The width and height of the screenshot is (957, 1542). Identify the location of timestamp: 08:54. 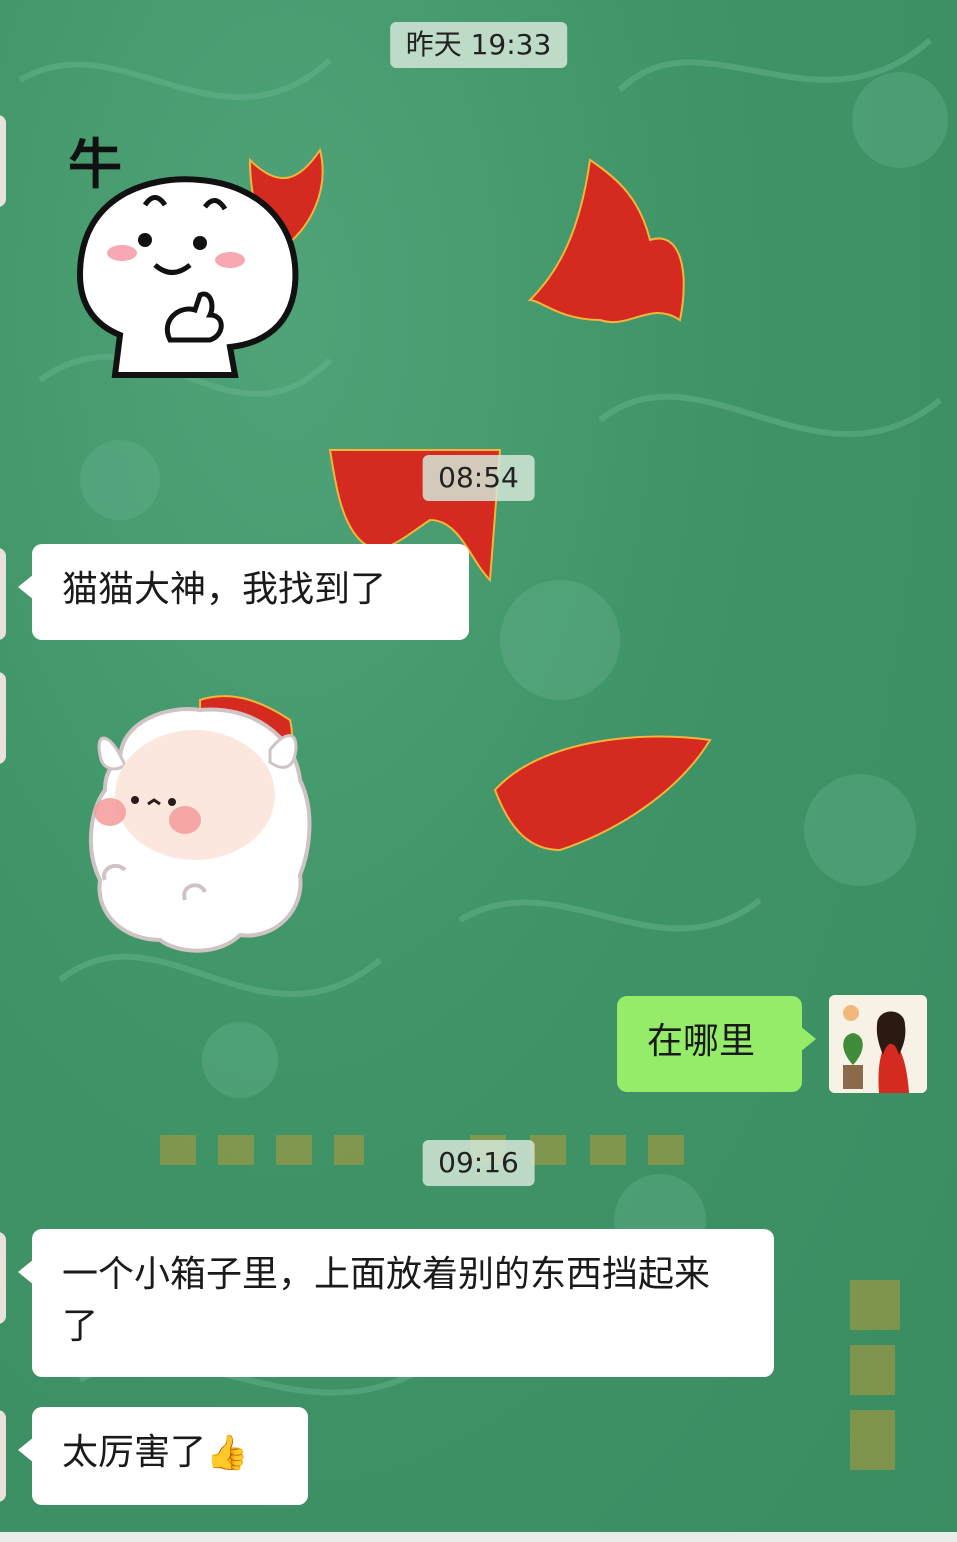
(478, 478).